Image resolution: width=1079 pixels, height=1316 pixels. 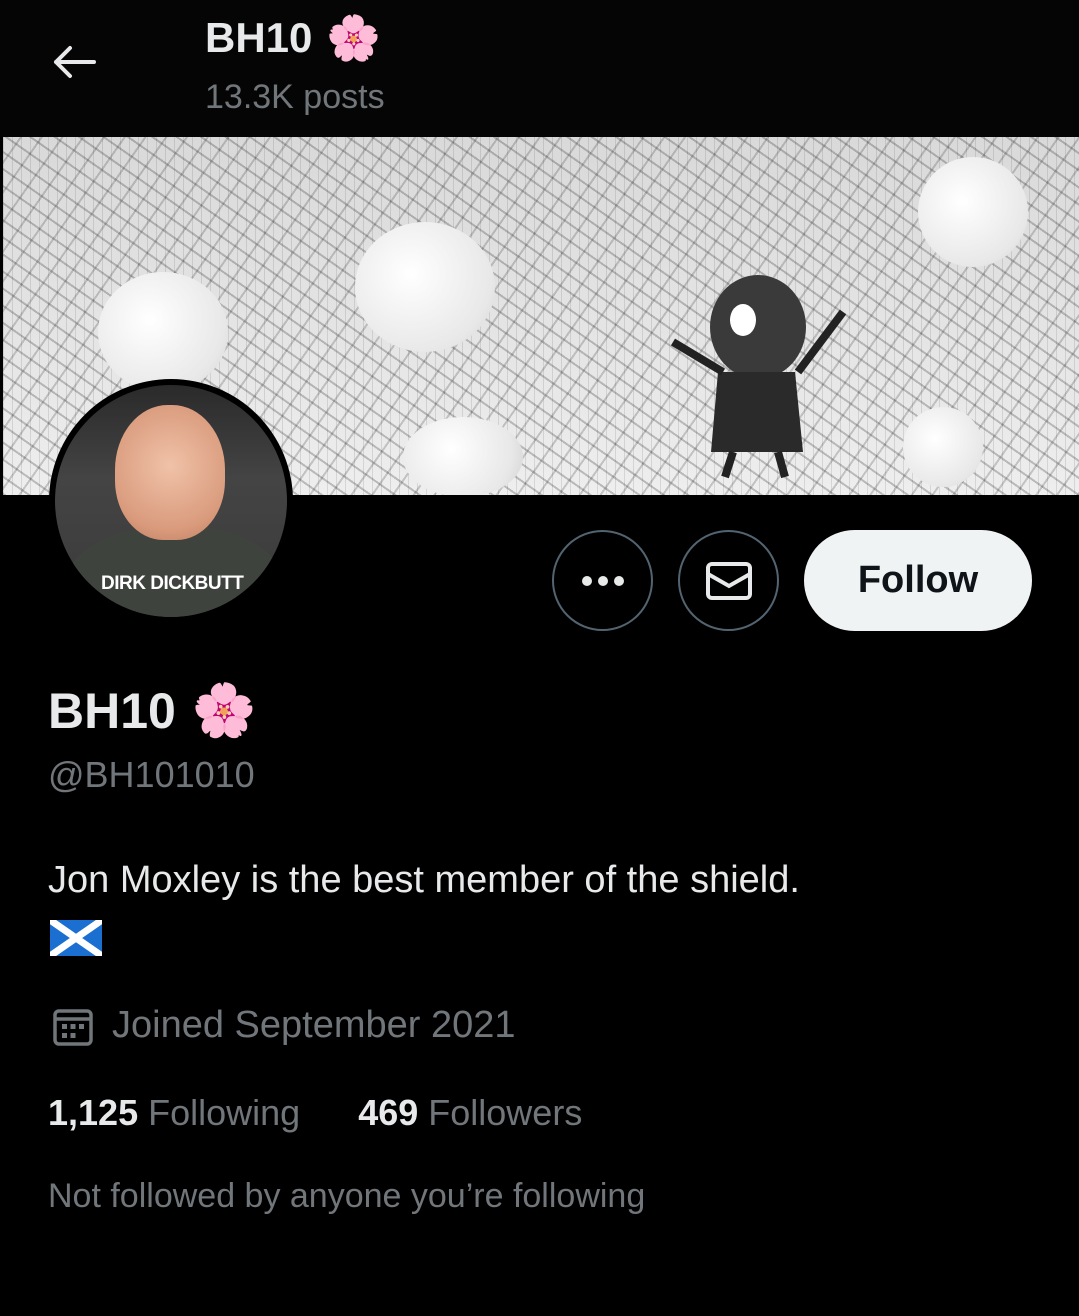 I want to click on mutuals-note: Not followed by anyone you’re following, so click(x=347, y=1196).